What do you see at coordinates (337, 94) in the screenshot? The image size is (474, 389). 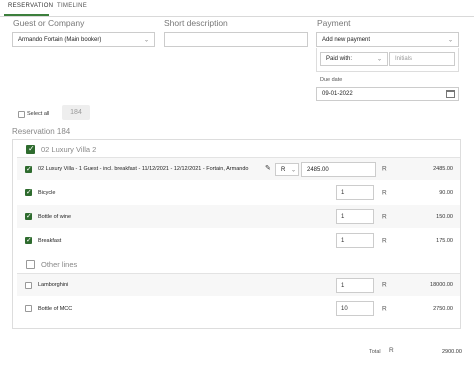 I see `due-date-value: 09-01-2022` at bounding box center [337, 94].